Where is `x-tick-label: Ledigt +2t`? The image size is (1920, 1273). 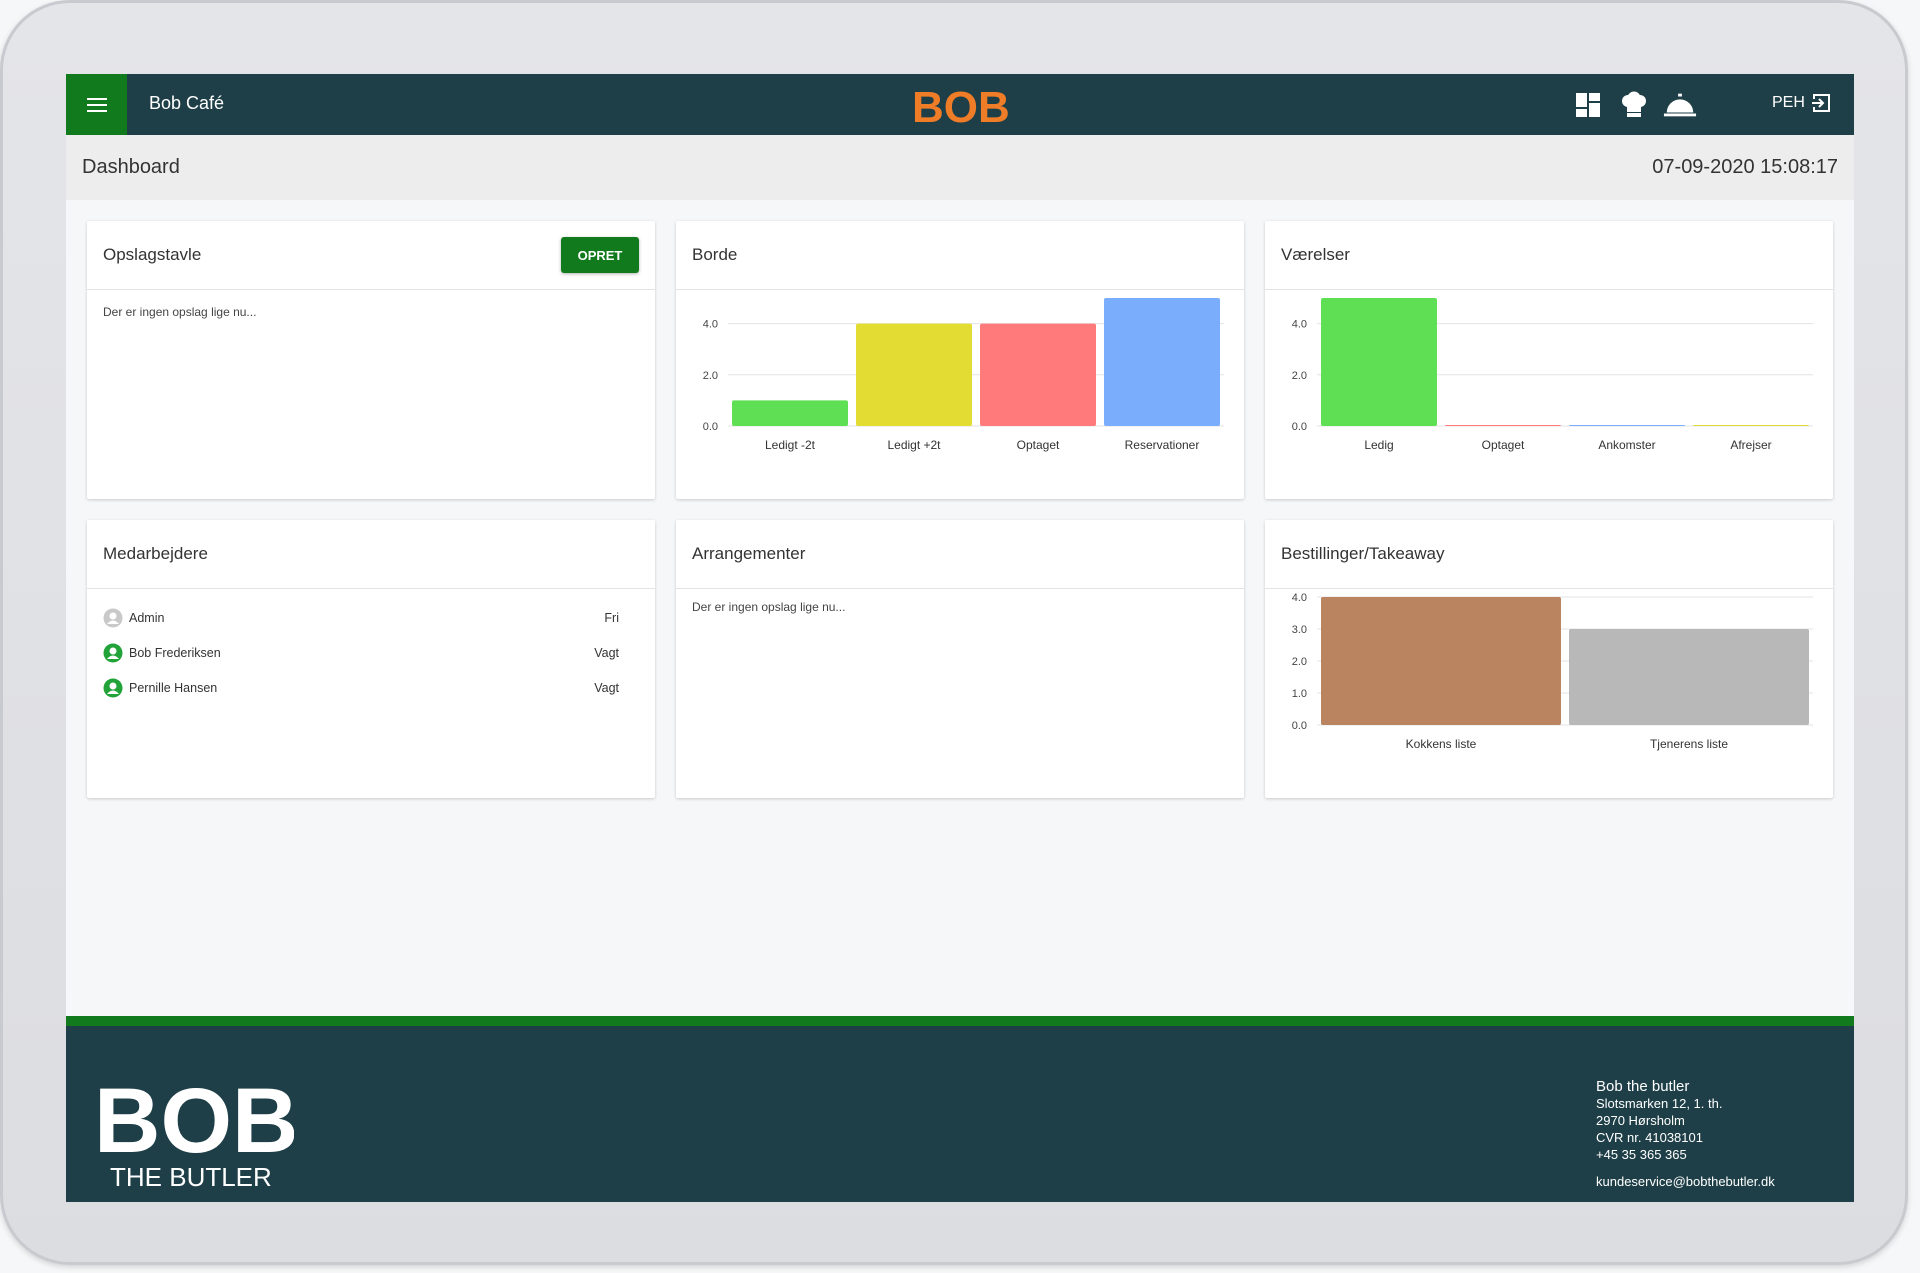
x-tick-label: Ledigt +2t is located at coordinates (914, 445).